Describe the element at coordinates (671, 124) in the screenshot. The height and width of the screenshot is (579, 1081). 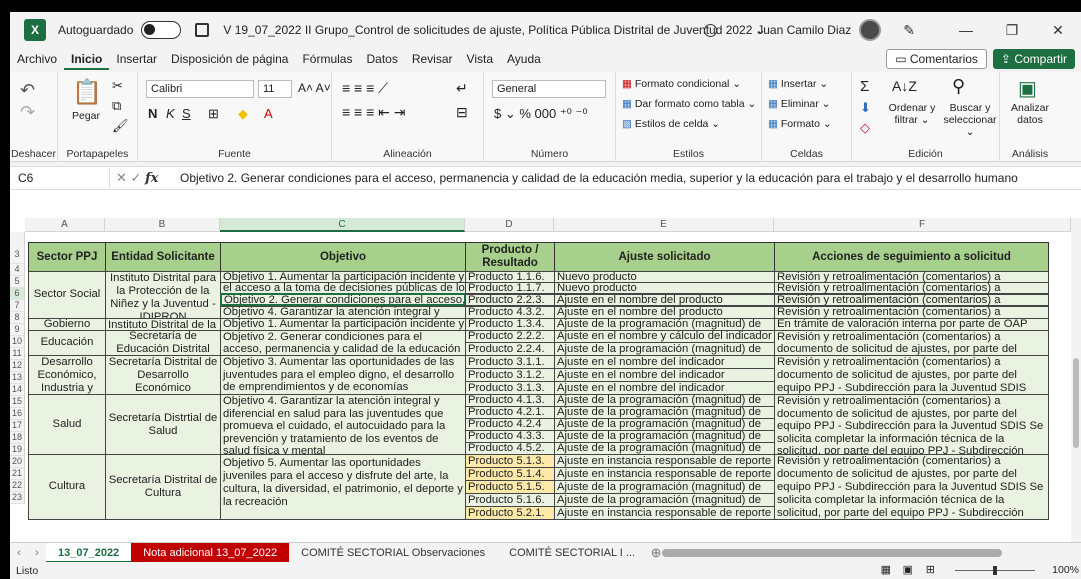
I see `cell-styles-button: ▧ Estilos de celda ⌄` at that location.